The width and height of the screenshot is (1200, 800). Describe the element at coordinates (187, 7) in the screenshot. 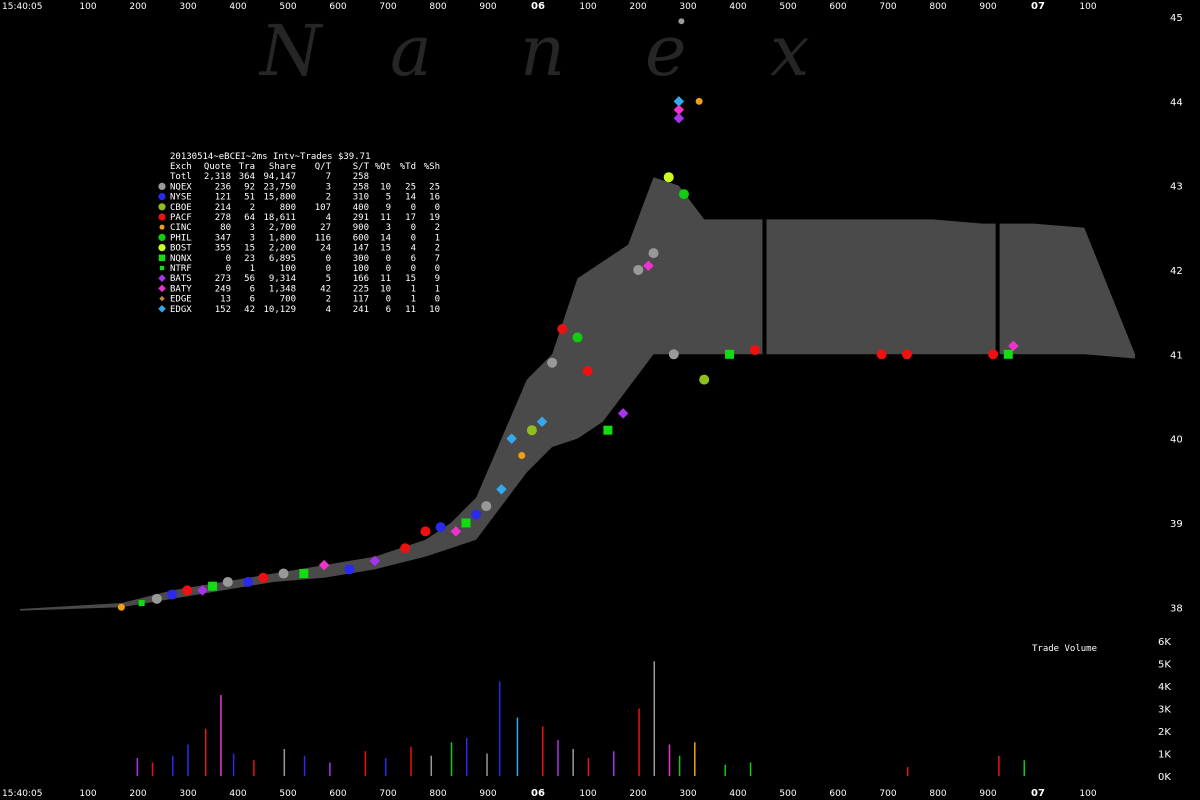

I see `top-axis-tick-label: 300` at that location.